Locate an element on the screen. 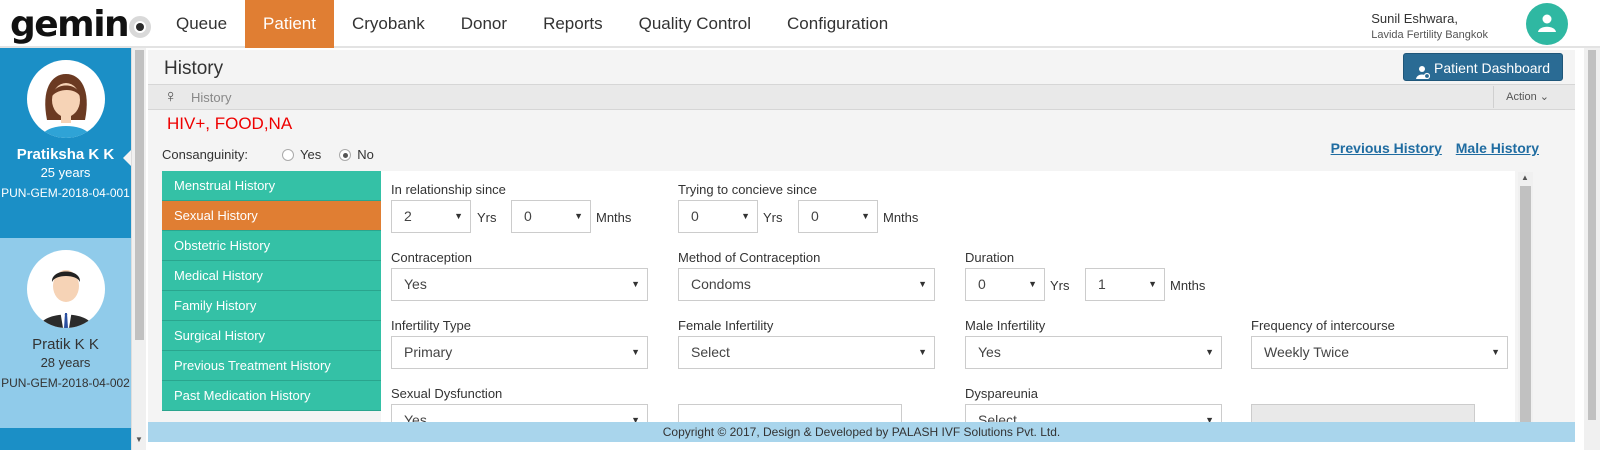 Image resolution: width=1600 pixels, height=450 pixels. nav-quality-control: Quality Control is located at coordinates (695, 24).